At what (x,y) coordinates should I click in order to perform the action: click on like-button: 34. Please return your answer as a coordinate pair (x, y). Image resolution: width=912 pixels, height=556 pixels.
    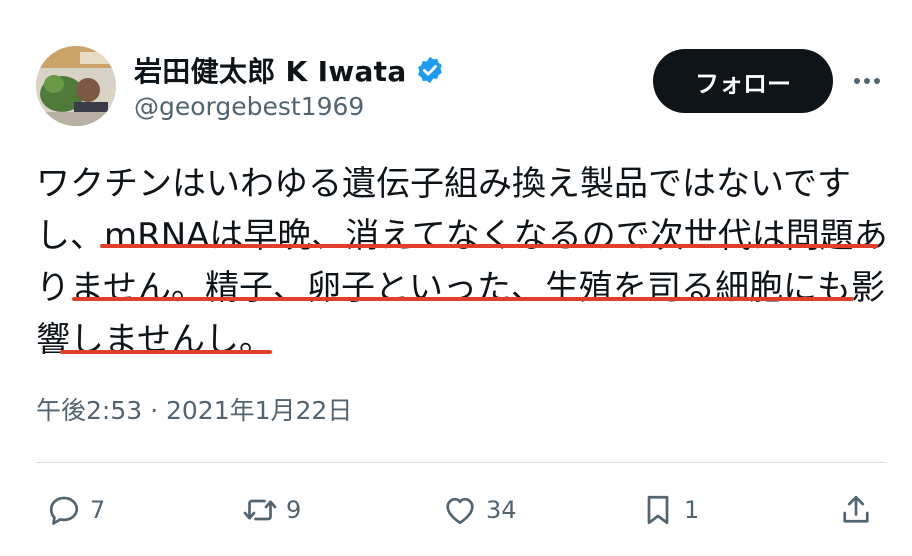
    Looking at the image, I should click on (479, 510).